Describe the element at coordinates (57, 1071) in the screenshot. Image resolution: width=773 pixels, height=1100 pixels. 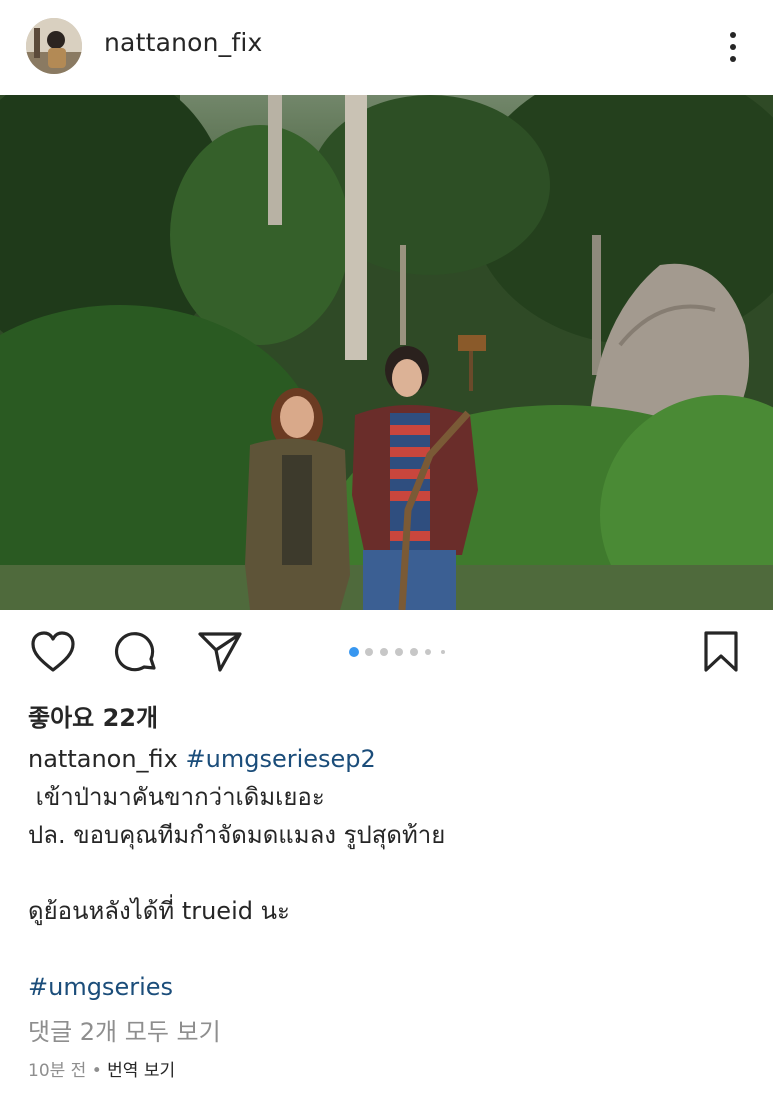
I see `post-time: 10분 전` at that location.